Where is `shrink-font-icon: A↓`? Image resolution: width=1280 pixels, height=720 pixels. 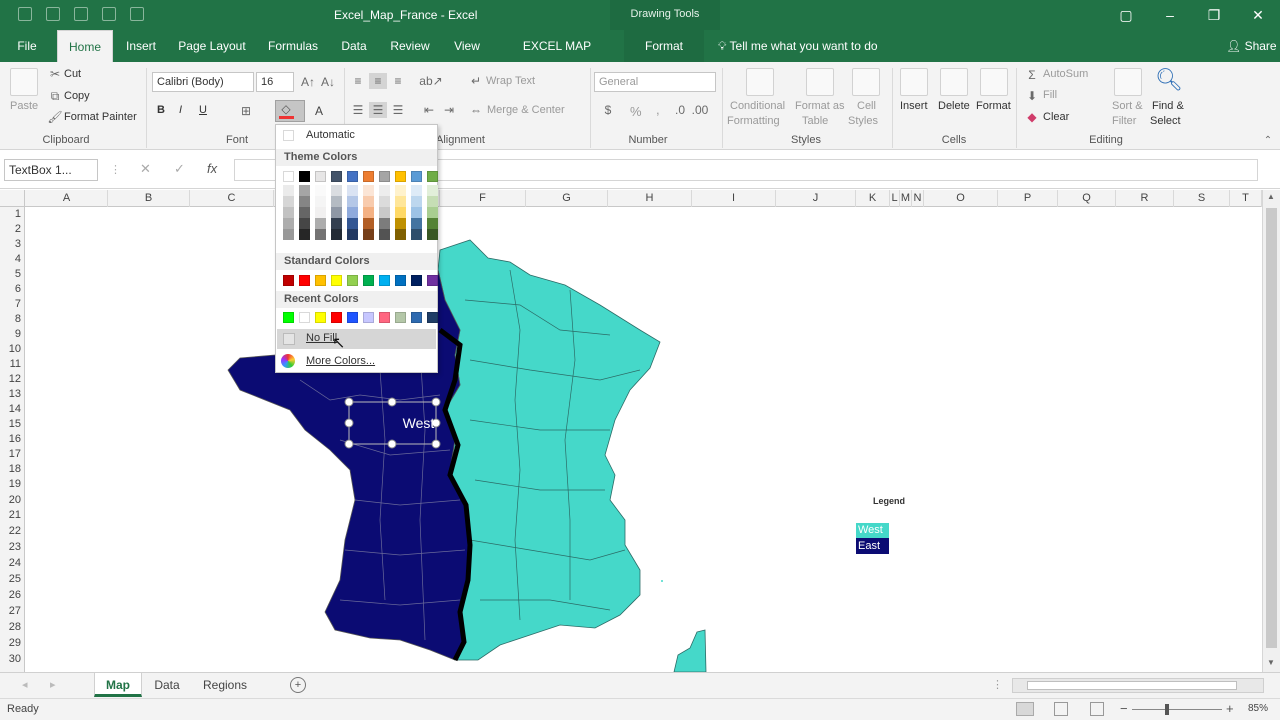
shrink-font-icon: A↓ is located at coordinates (328, 82).